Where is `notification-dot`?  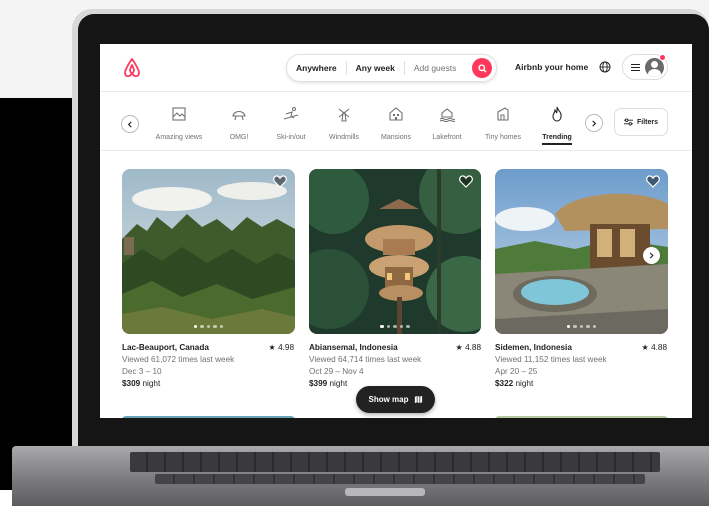
notification-dot is located at coordinates (662, 57).